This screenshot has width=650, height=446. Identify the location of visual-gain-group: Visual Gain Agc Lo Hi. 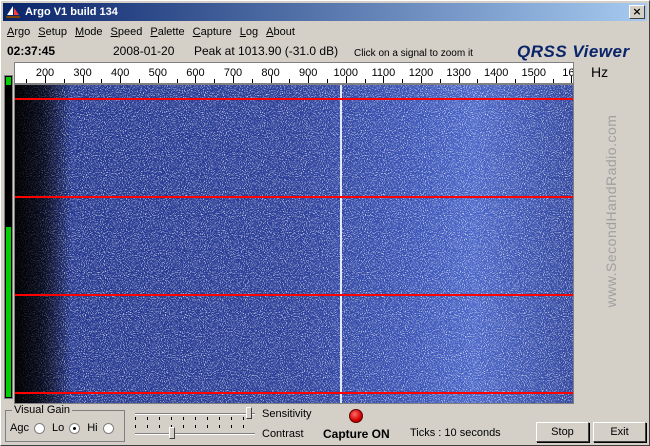
(65, 423).